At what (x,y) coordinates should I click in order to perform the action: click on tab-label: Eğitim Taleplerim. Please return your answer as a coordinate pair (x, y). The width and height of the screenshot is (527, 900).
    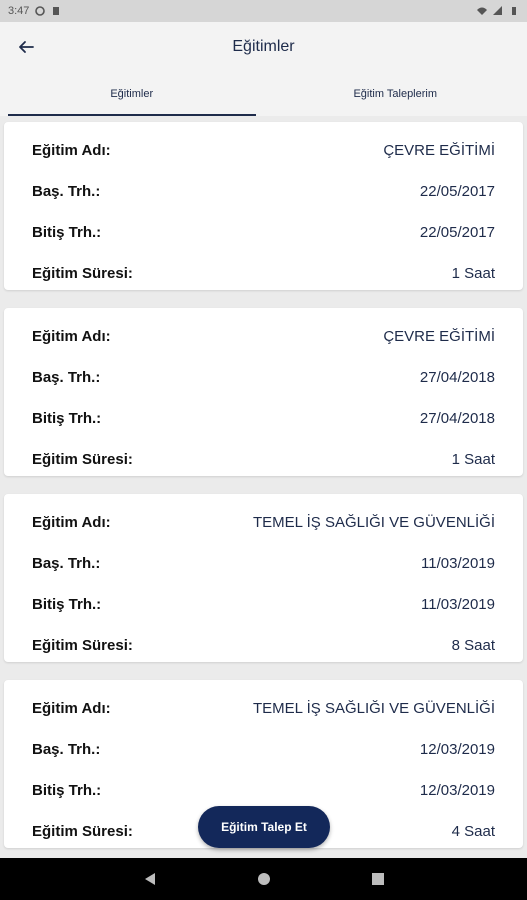
    Looking at the image, I should click on (395, 94).